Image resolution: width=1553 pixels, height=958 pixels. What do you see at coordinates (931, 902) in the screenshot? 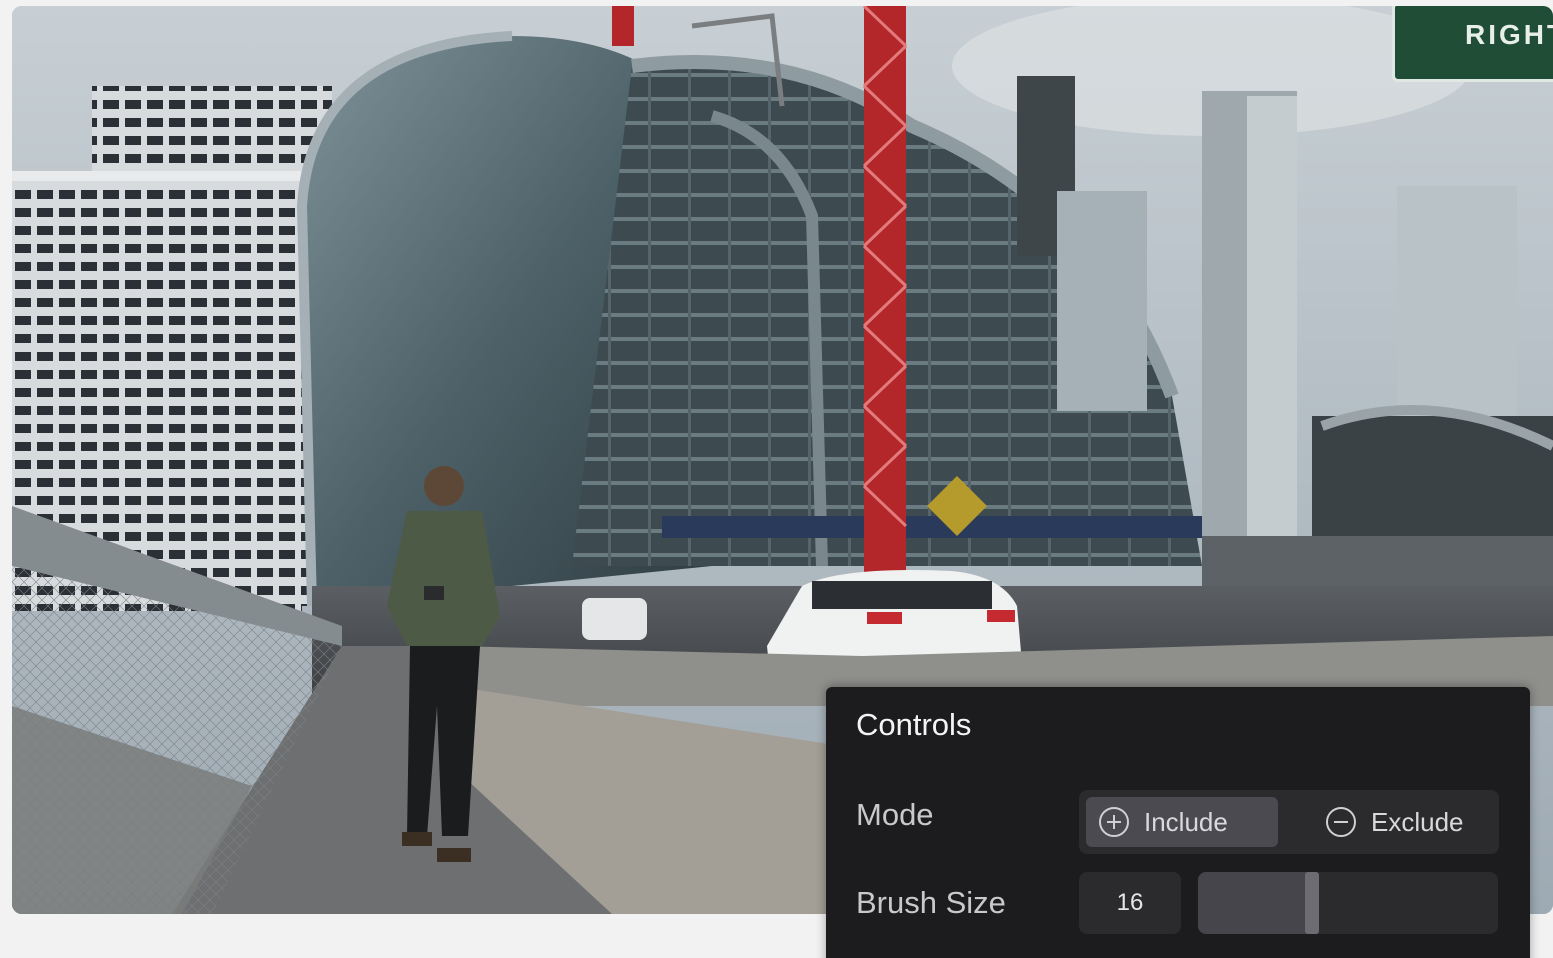
I see `brush-size-label: Brush Size` at bounding box center [931, 902].